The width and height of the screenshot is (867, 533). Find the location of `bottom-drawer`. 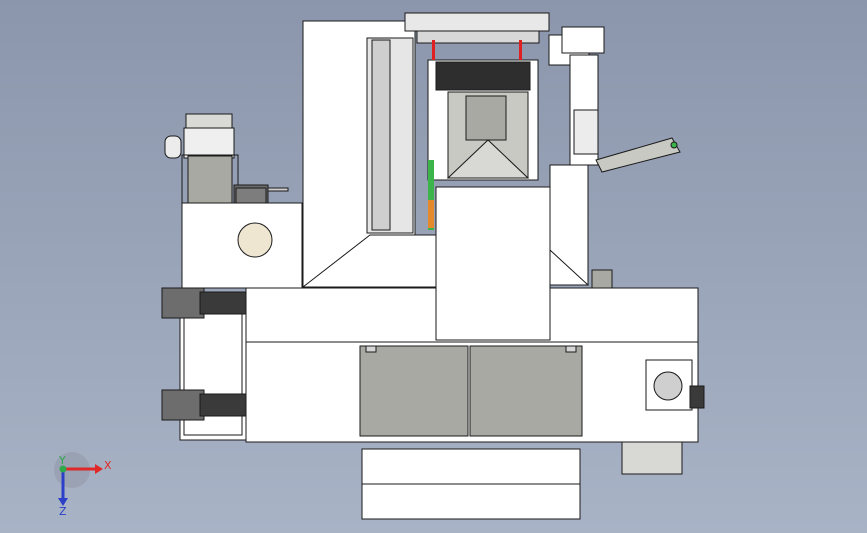

bottom-drawer is located at coordinates (471, 484).